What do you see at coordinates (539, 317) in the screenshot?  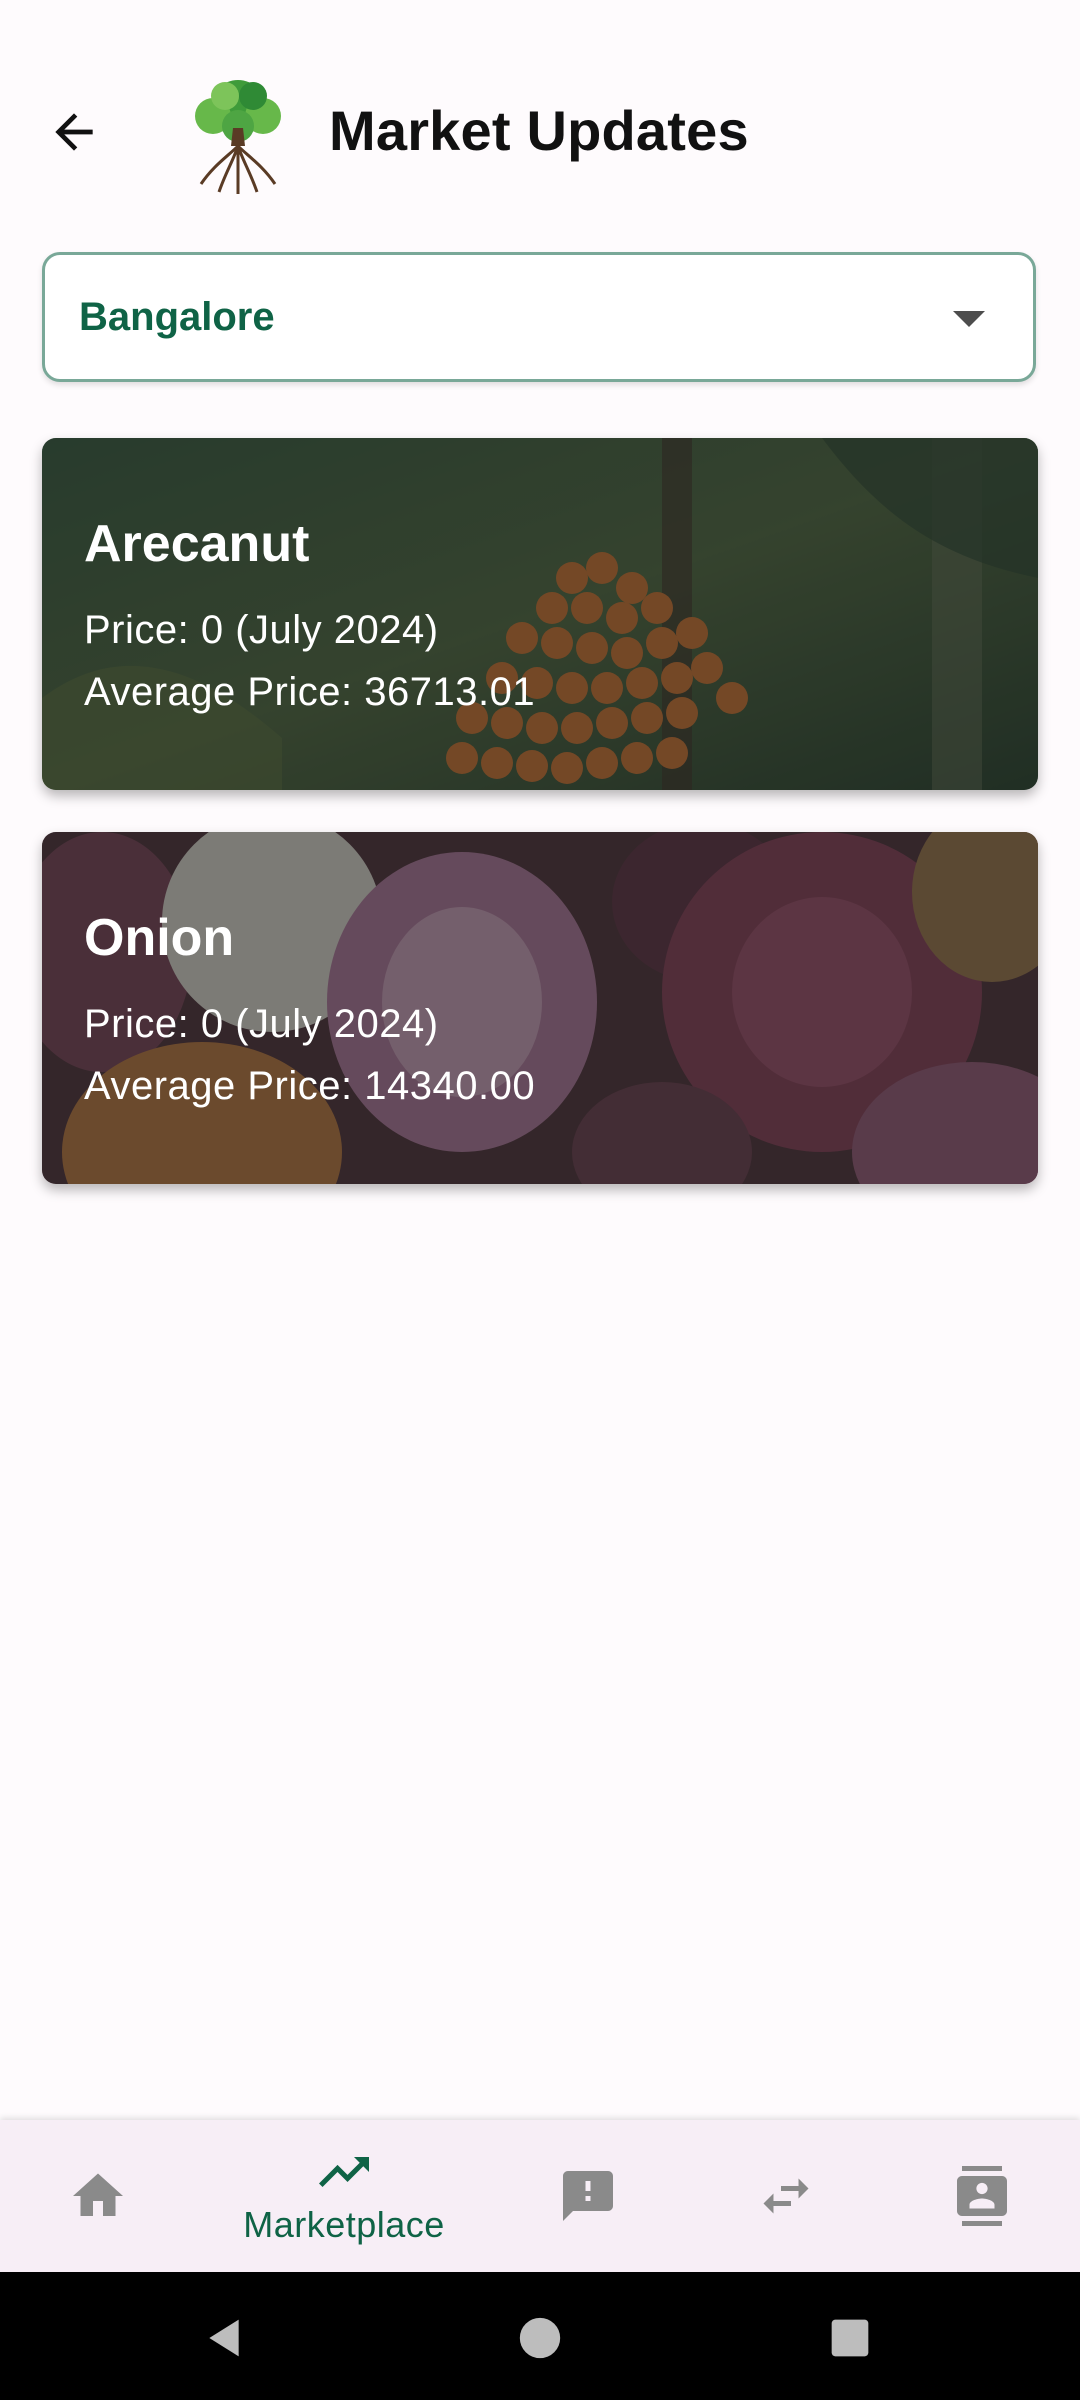 I see `location-dropdown: Bangalore` at bounding box center [539, 317].